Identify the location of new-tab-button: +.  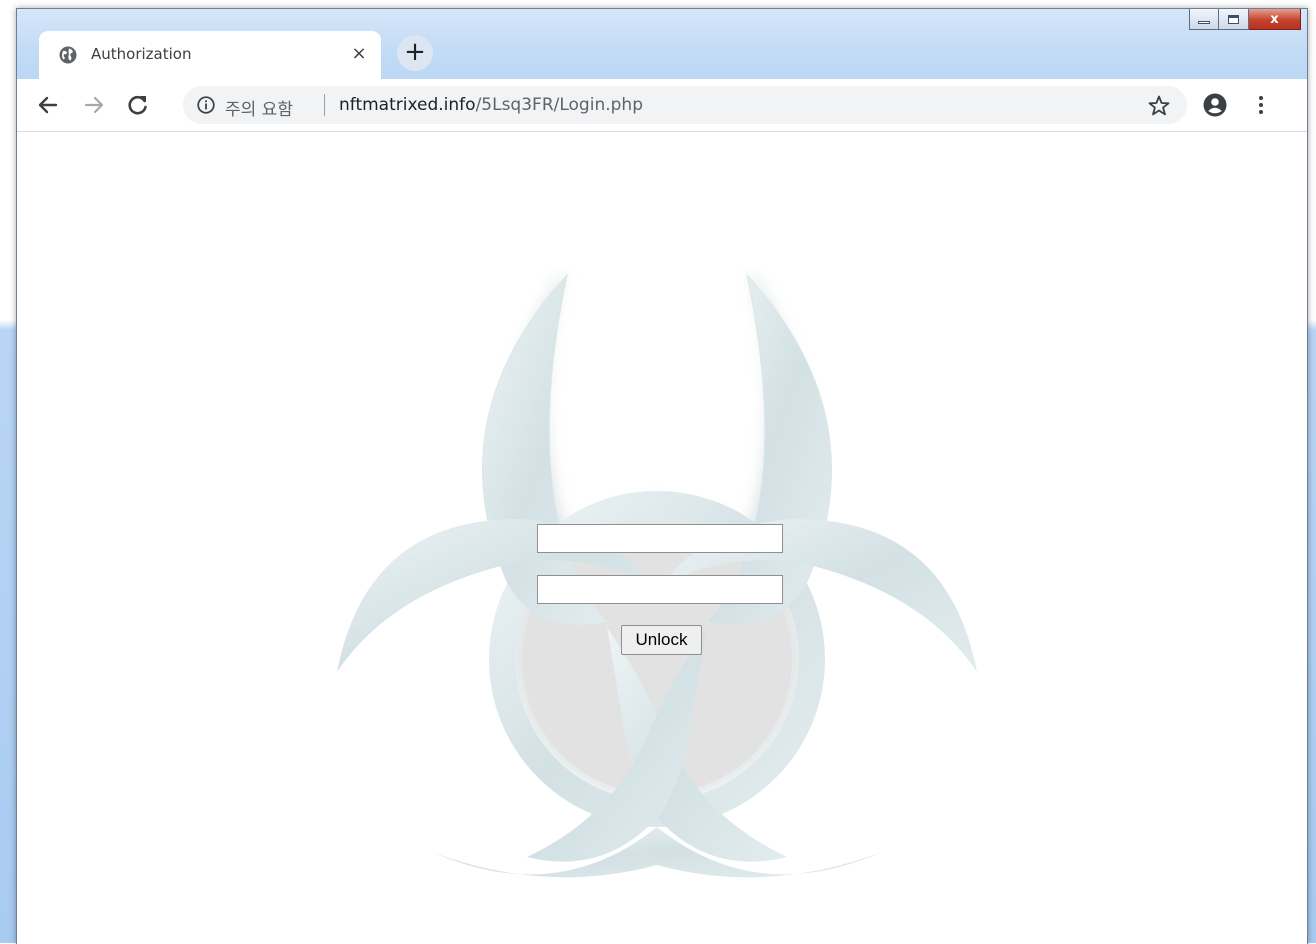
(415, 53).